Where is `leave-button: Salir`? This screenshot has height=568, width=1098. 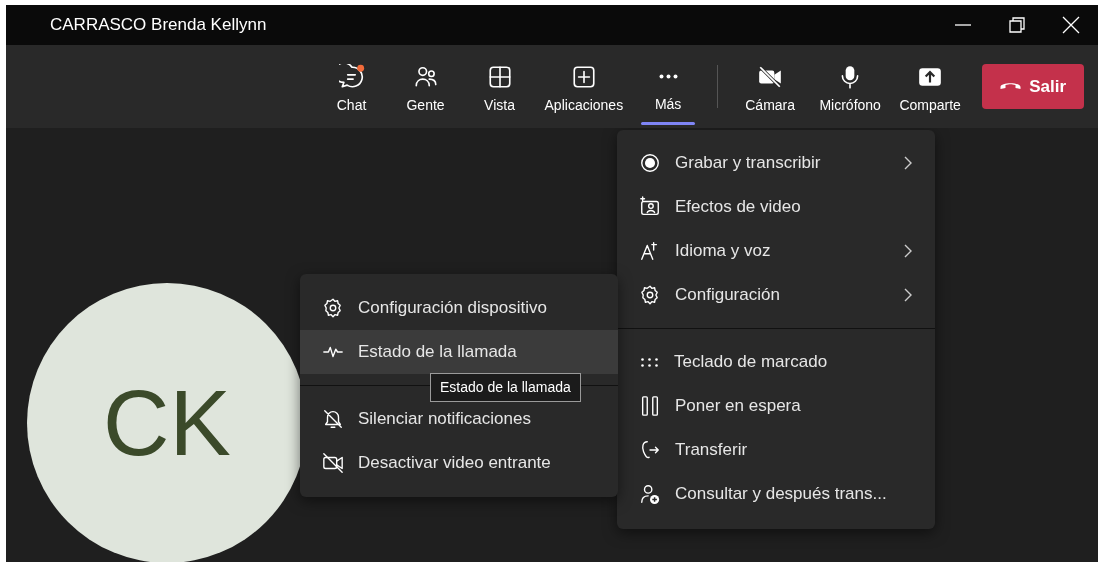
leave-button: Salir is located at coordinates (1033, 86).